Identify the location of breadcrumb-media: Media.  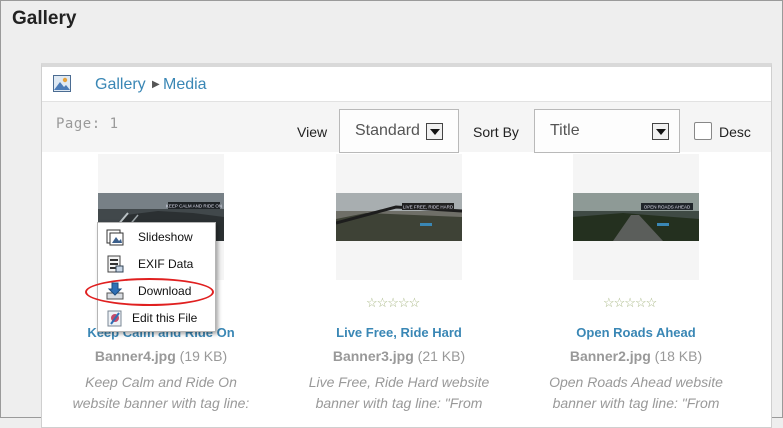
(185, 85).